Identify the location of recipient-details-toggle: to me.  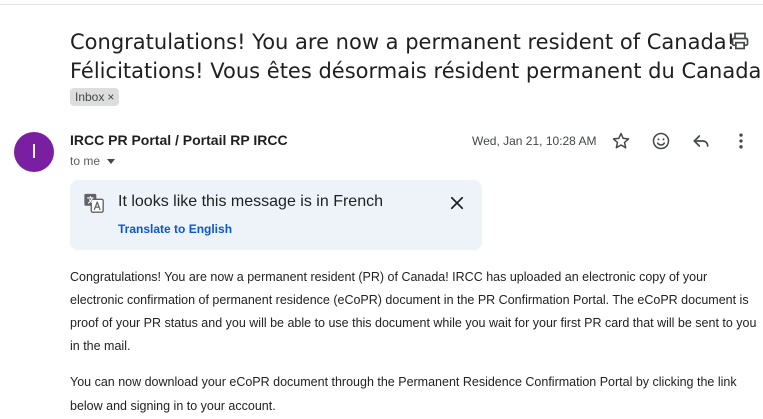
(93, 161).